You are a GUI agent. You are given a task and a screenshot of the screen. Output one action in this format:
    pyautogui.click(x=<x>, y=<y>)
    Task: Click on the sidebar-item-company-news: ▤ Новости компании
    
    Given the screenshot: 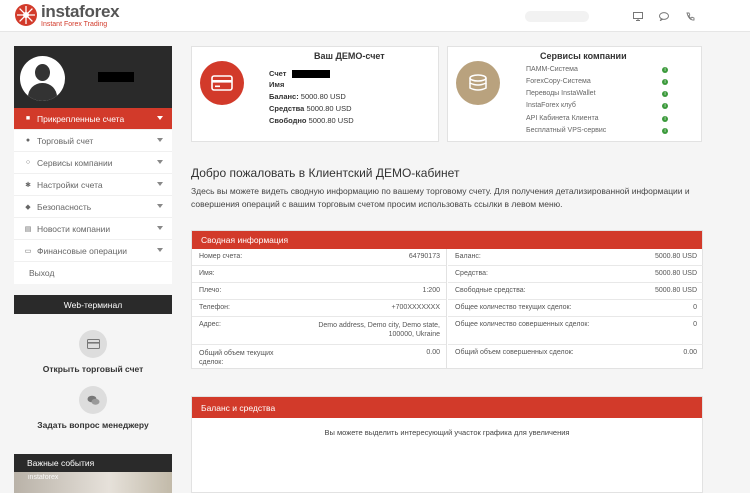 What is the action you would take?
    pyautogui.click(x=93, y=229)
    